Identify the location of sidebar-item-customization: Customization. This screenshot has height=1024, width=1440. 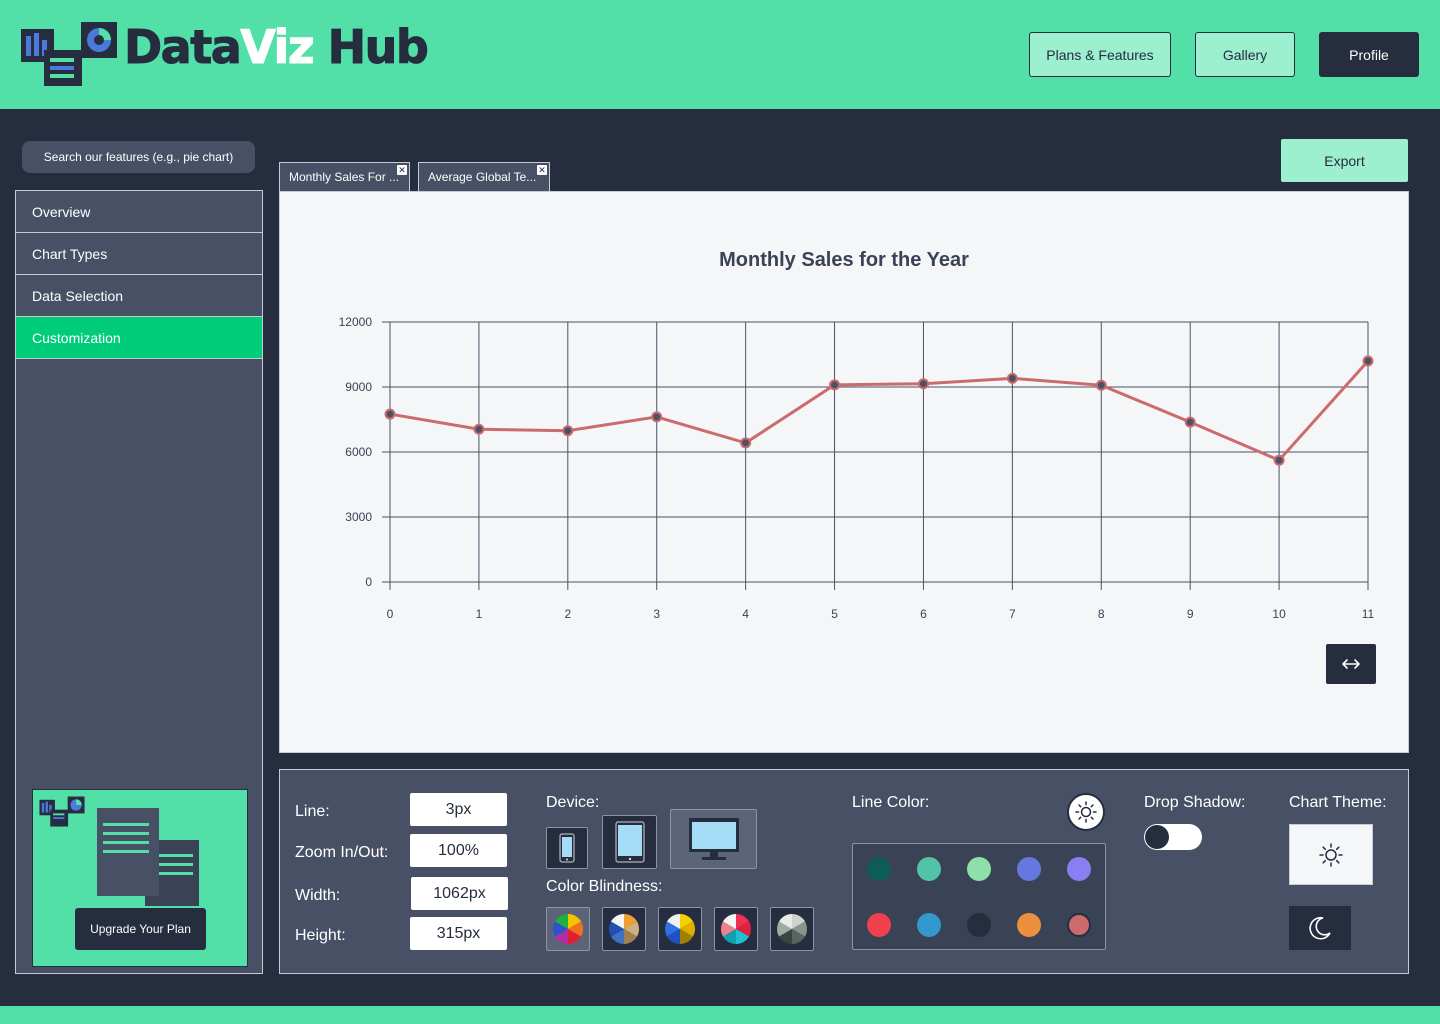
(139, 338).